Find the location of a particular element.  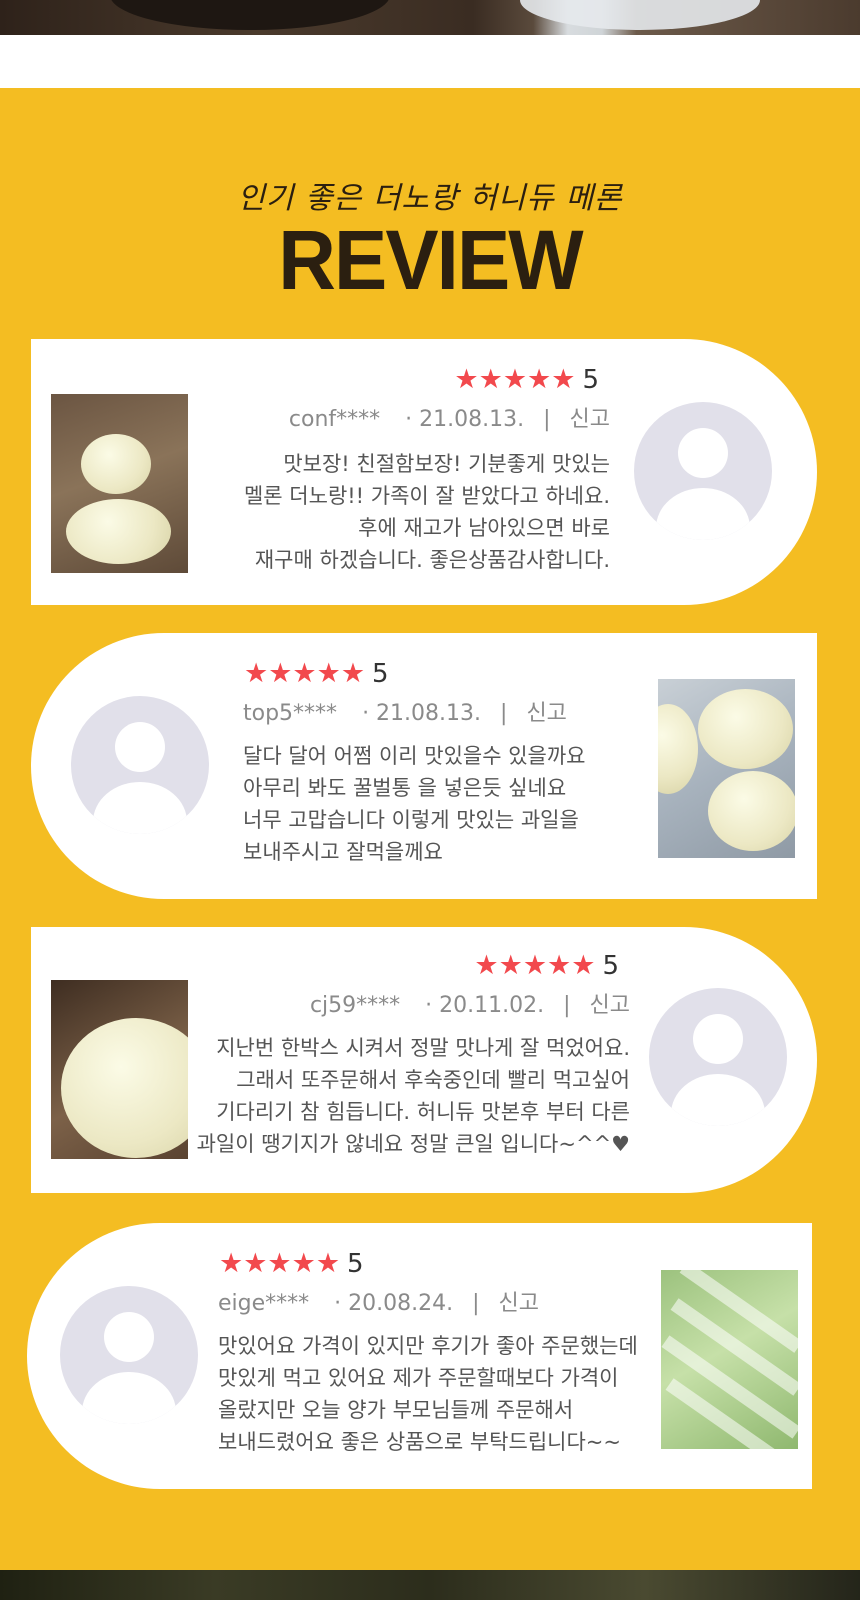

reviewer-name: cj59**** is located at coordinates (355, 1005).